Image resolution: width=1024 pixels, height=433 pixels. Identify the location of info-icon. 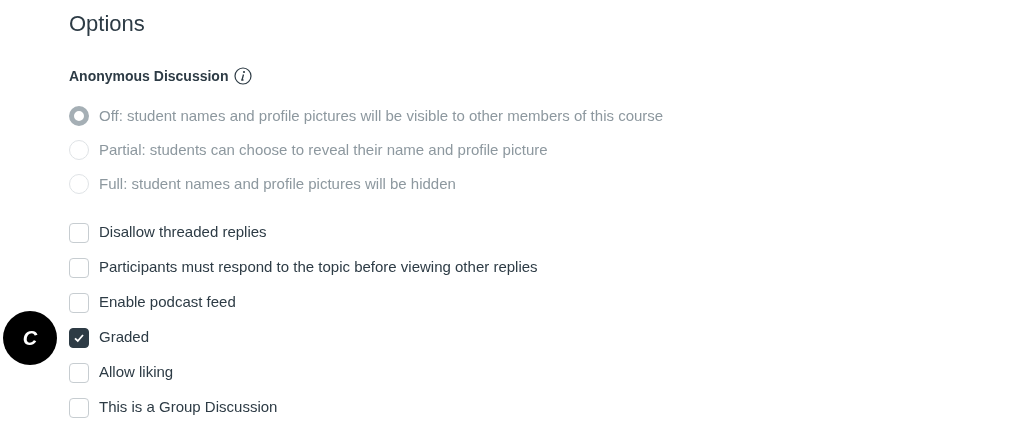
(243, 76).